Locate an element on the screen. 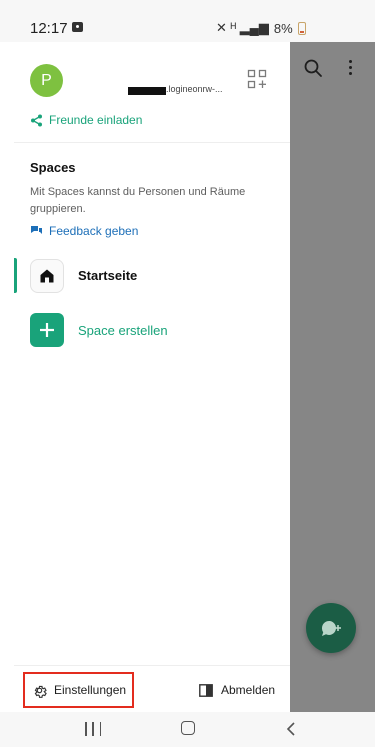 The height and width of the screenshot is (747, 375). footer-divider is located at coordinates (152, 665).